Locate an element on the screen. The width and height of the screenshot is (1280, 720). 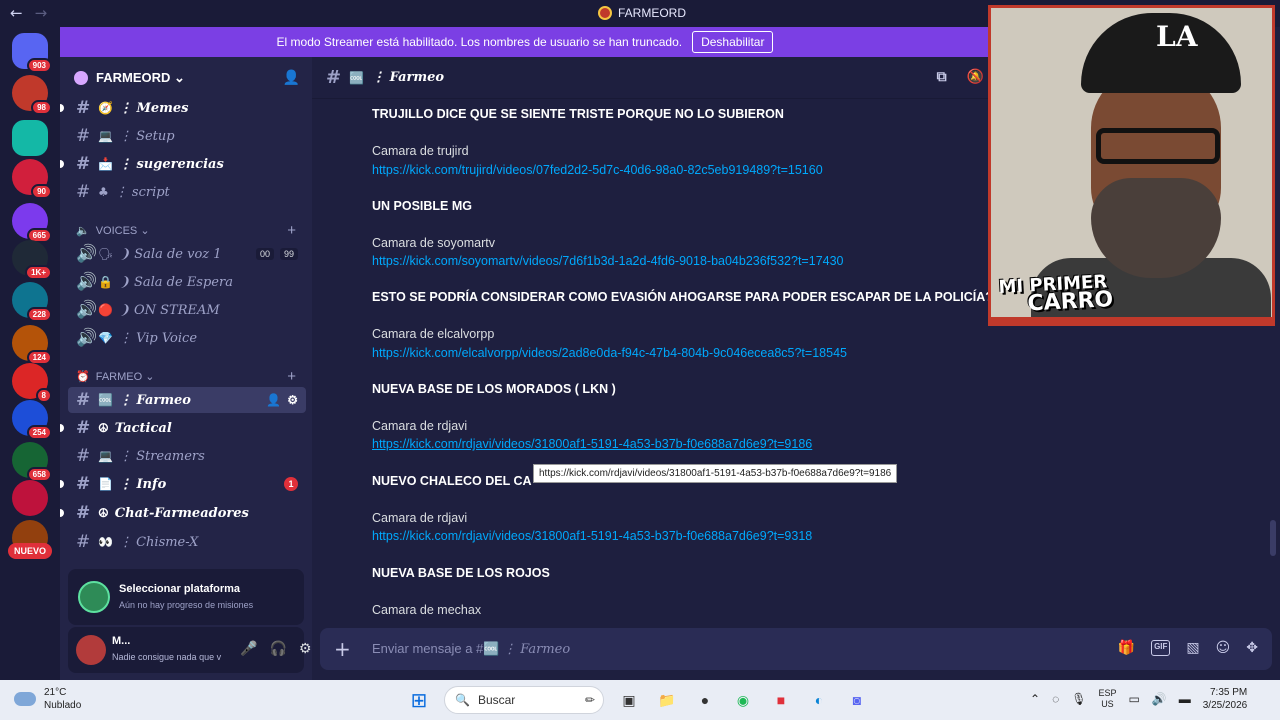
unread-indicator is located at coordinates (62, 484).